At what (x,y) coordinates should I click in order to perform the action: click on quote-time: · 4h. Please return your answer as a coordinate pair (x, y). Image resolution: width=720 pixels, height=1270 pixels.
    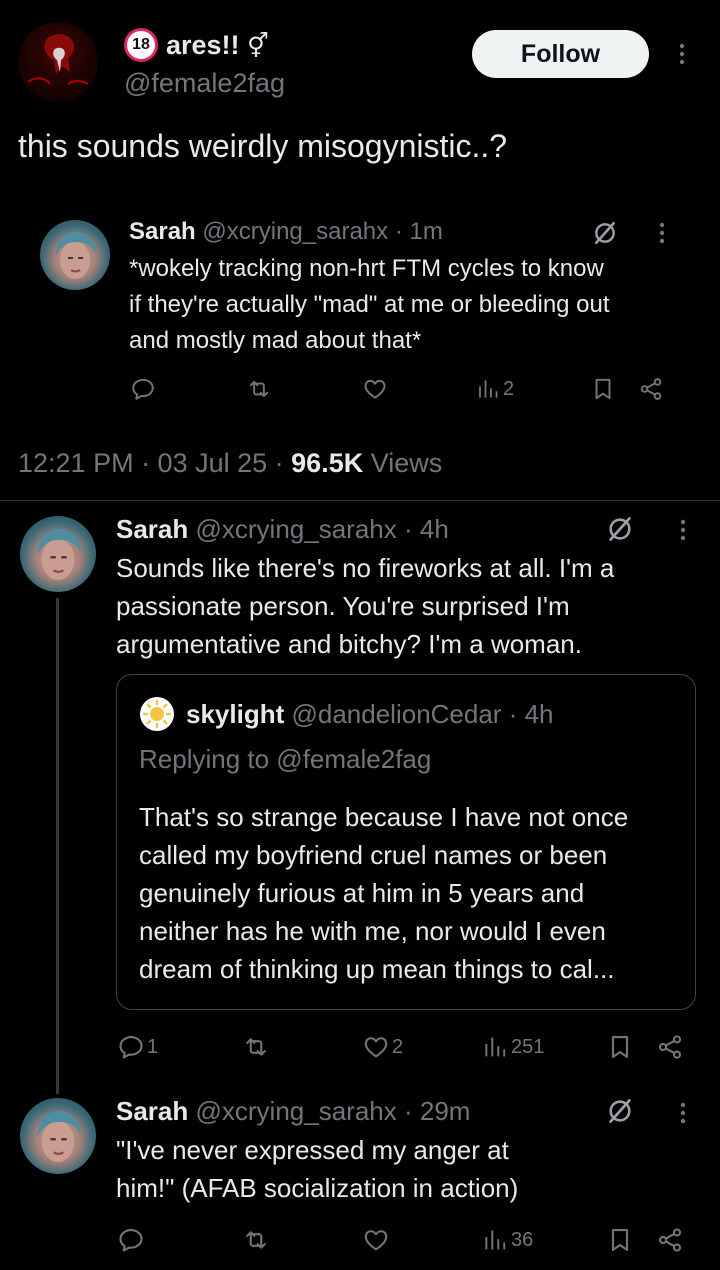
    Looking at the image, I should click on (531, 714).